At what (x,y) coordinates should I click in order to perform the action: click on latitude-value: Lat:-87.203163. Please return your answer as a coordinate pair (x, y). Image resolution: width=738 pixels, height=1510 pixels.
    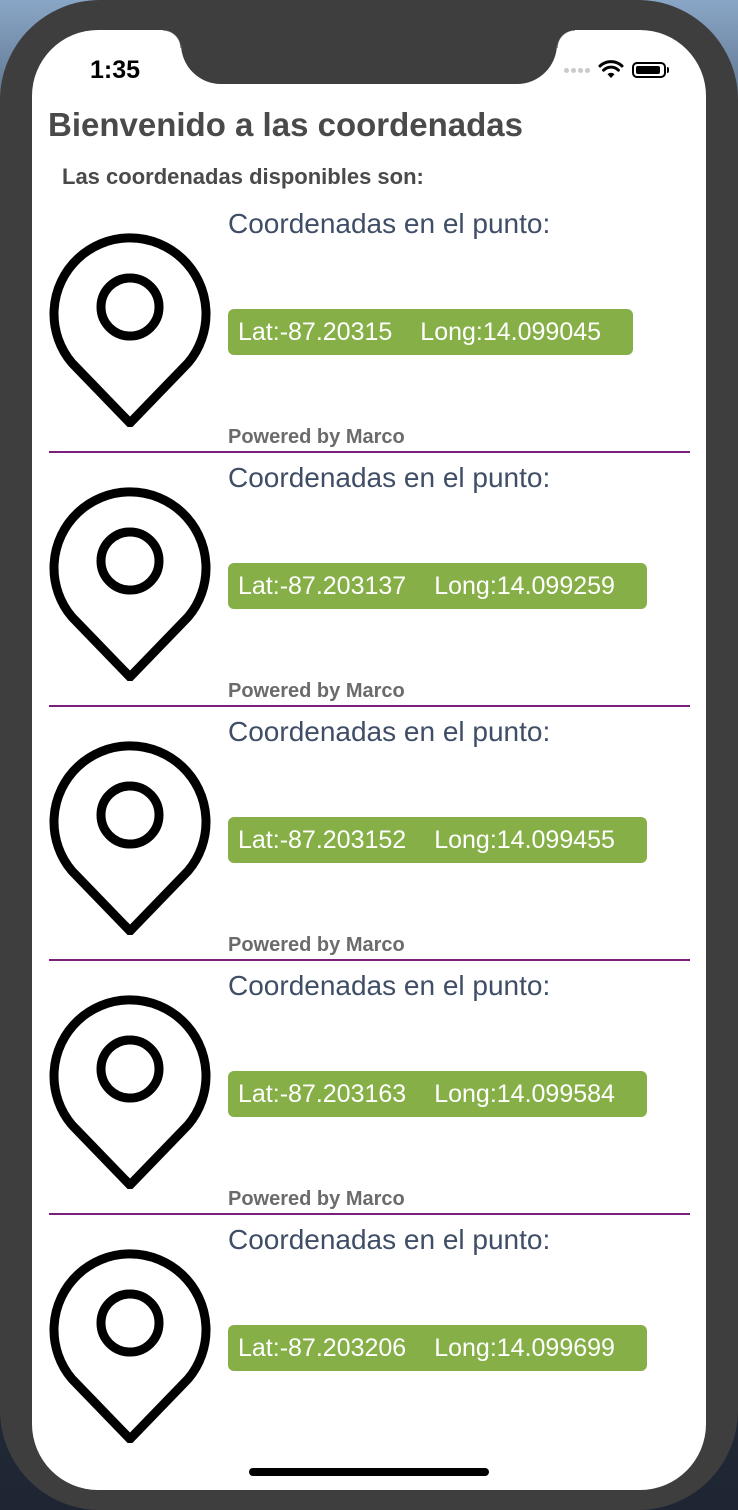
    Looking at the image, I should click on (322, 1093).